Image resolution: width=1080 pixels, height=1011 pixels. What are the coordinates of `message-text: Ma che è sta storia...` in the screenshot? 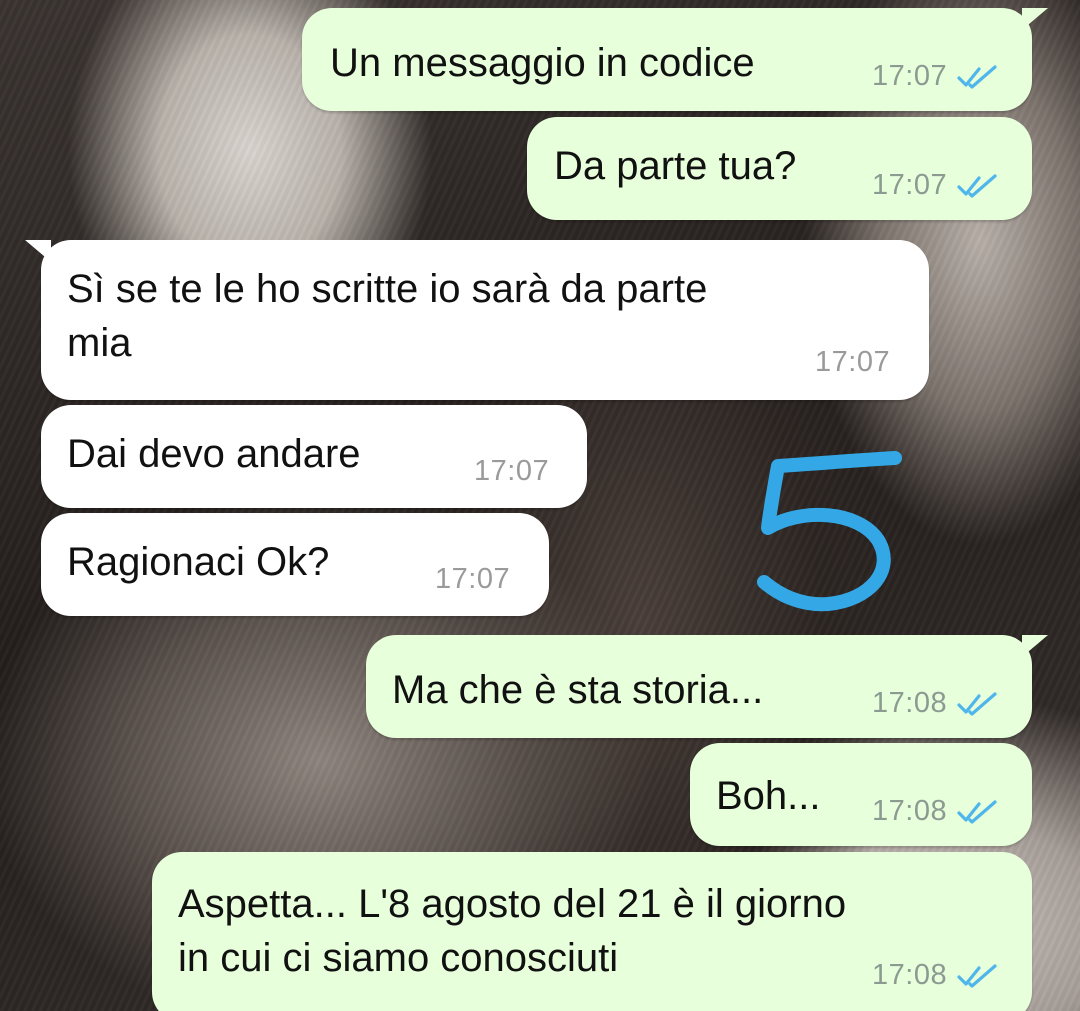 It's located at (578, 690).